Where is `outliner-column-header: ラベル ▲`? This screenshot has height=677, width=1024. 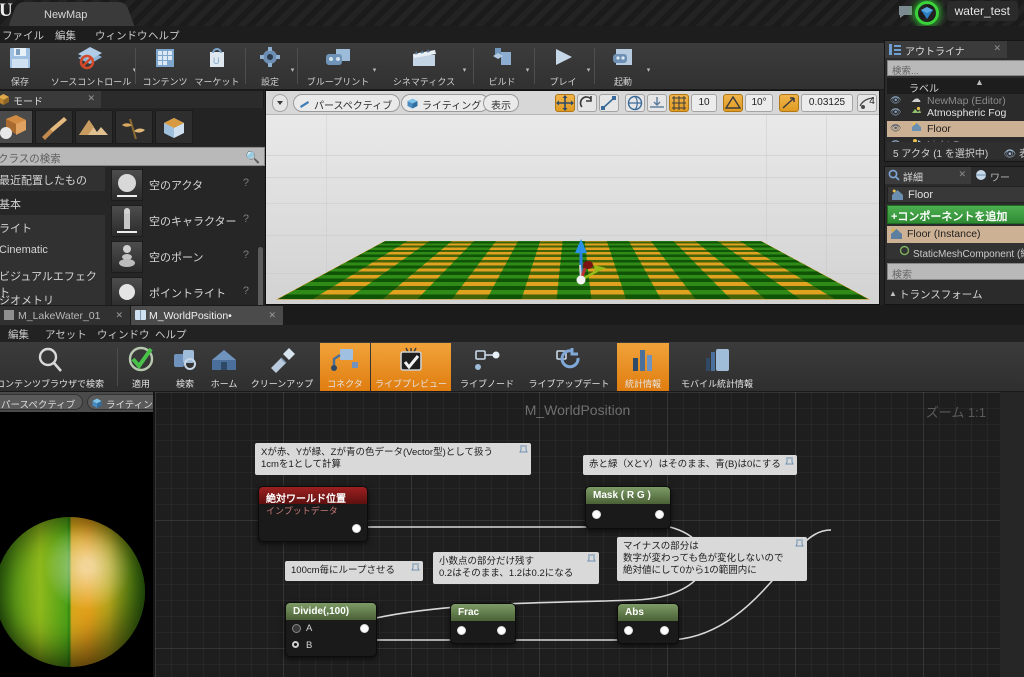
outliner-column-header: ラベル ▲ is located at coordinates (955, 86).